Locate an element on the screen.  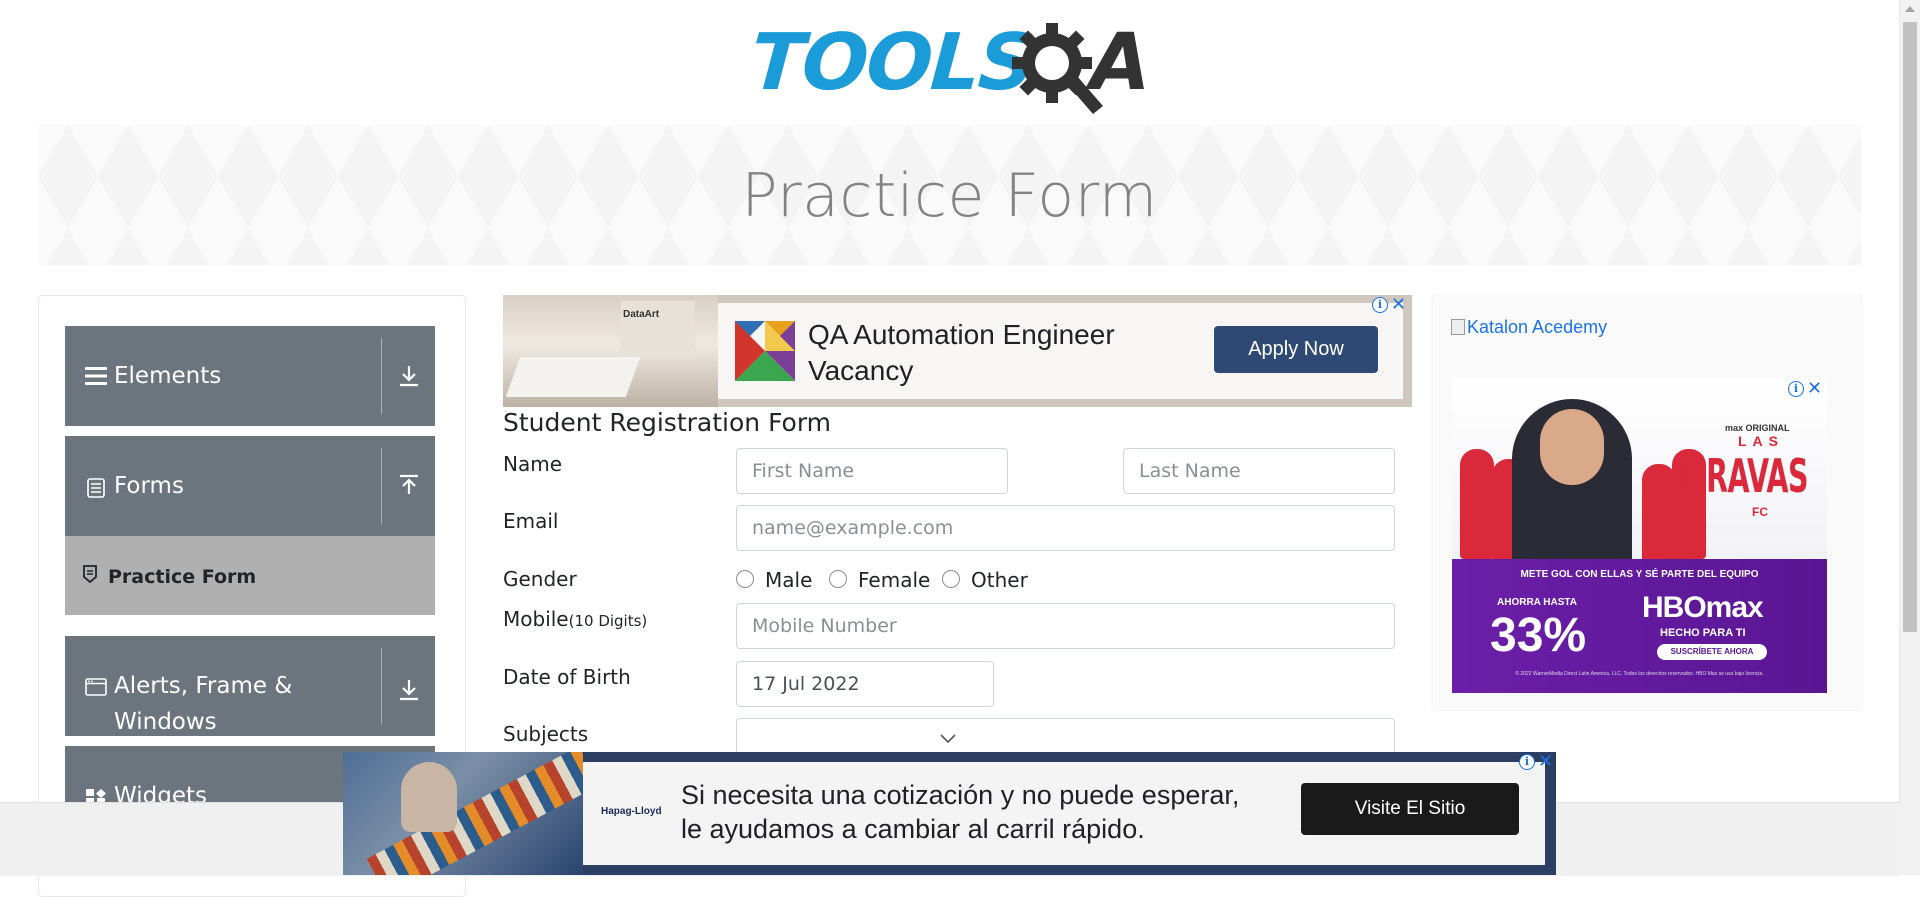
ad-fc-text: FC is located at coordinates (1760, 512).